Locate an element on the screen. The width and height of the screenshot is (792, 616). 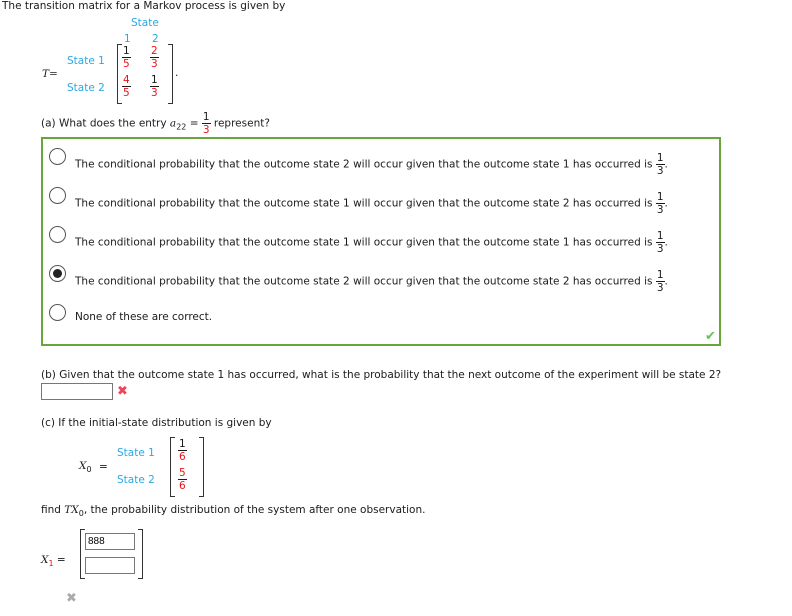
x0-row-label-2: State 2 is located at coordinates (136, 480).